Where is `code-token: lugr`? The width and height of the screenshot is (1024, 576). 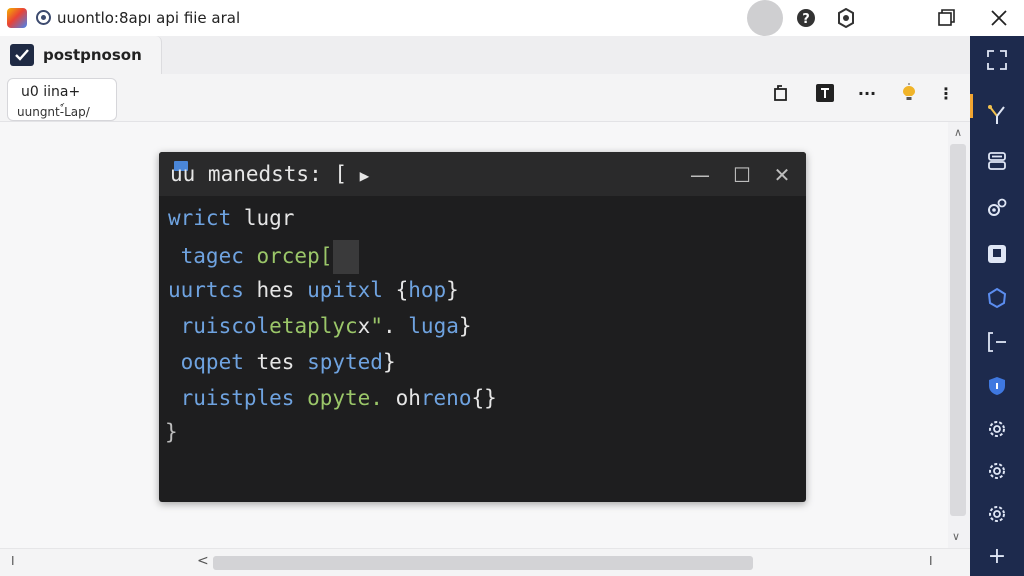
code-token: lugr is located at coordinates (263, 218).